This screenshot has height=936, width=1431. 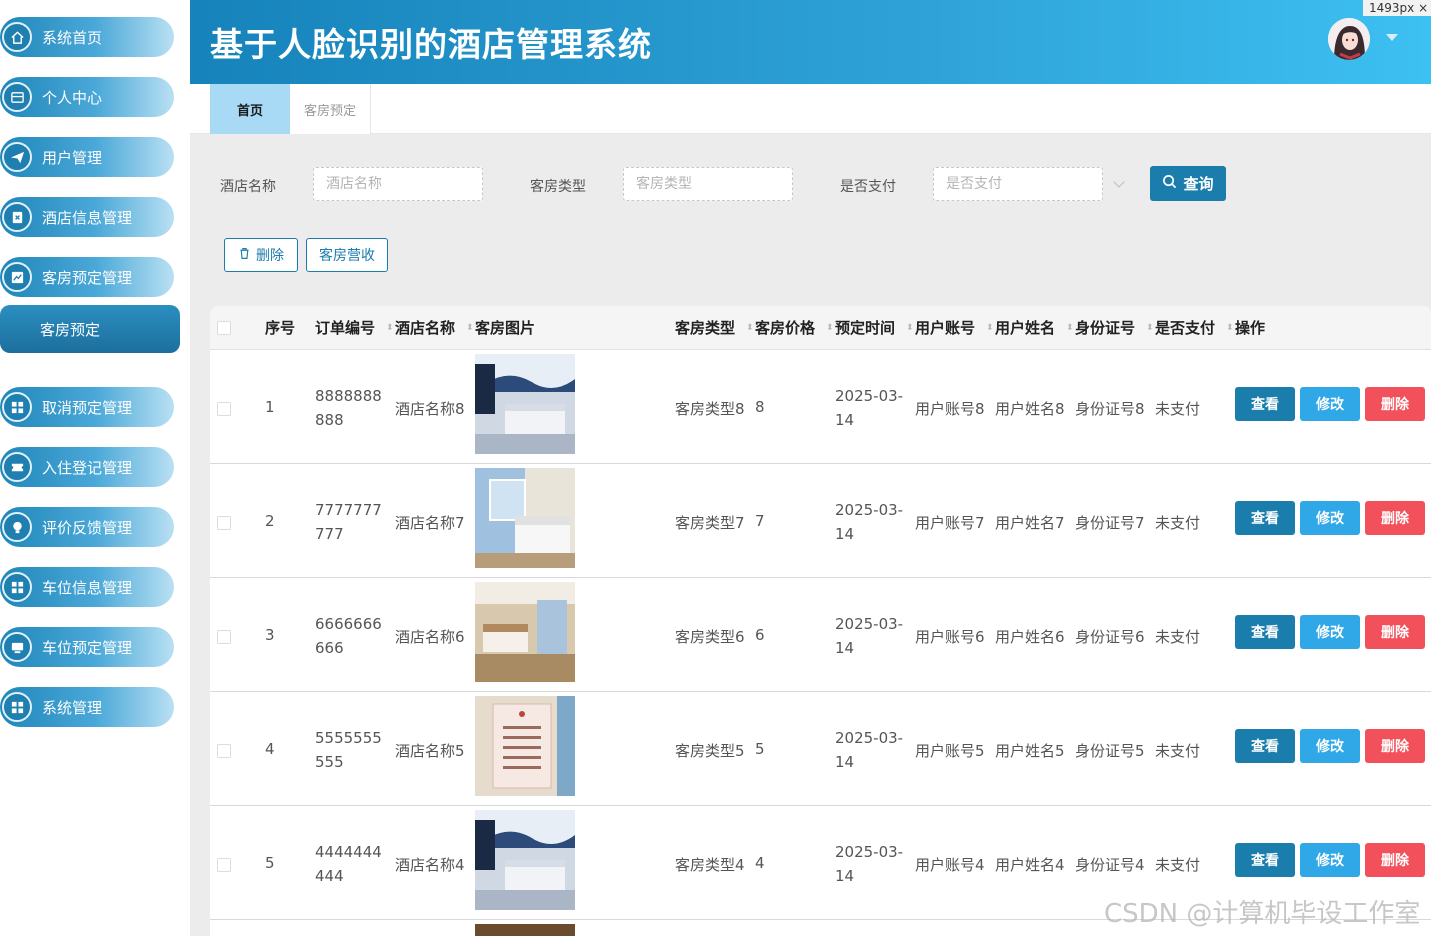 I want to click on cell-index: 4, so click(x=270, y=749).